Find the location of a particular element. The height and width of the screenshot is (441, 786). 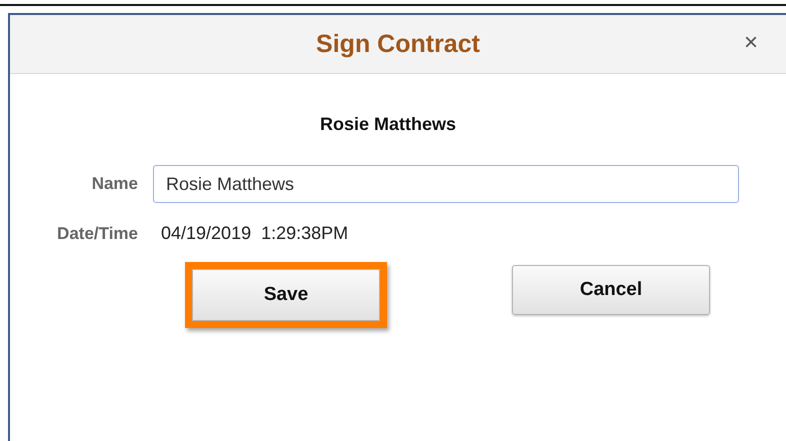

signer-name-heading: Rosie Matthews is located at coordinates (388, 124).